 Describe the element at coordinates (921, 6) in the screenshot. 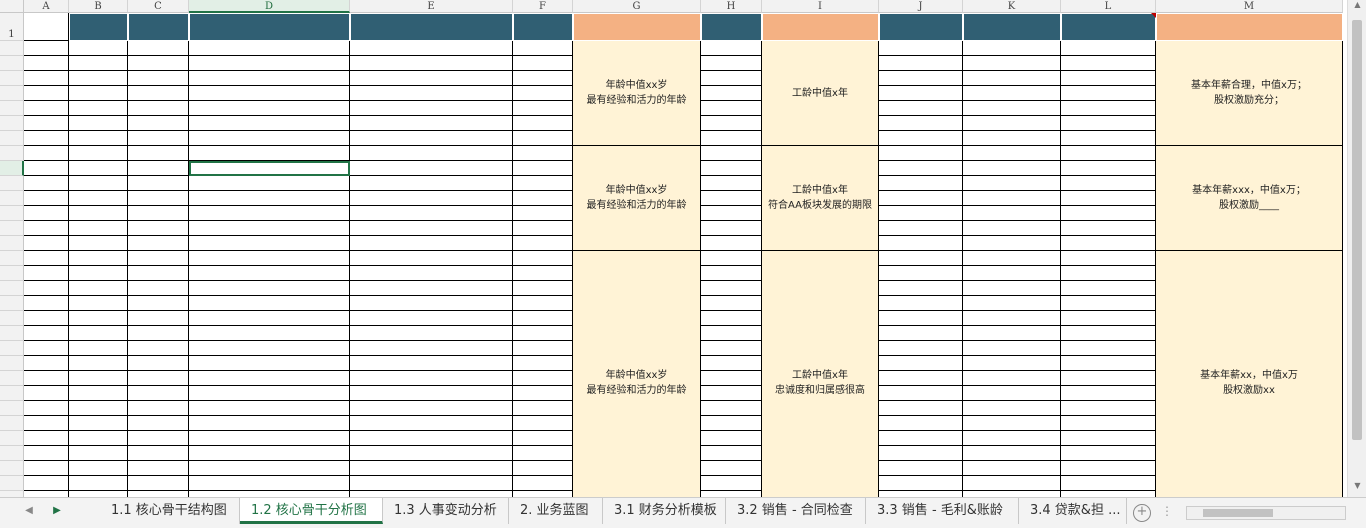

I see `column-header-j: J` at that location.